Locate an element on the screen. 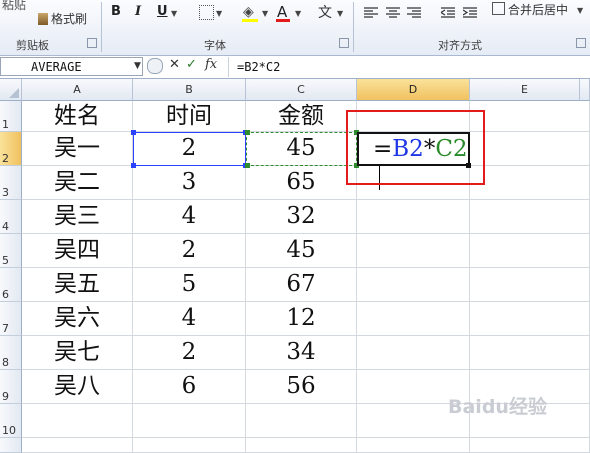  cell-c7: 12 is located at coordinates (301, 319).